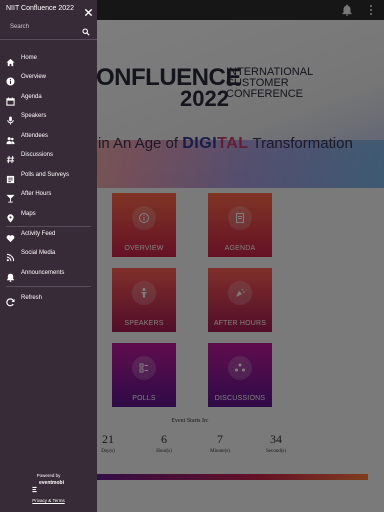 The image size is (384, 512). Describe the element at coordinates (31, 97) in the screenshot. I see `sidebar-item-label: Agenda` at that location.